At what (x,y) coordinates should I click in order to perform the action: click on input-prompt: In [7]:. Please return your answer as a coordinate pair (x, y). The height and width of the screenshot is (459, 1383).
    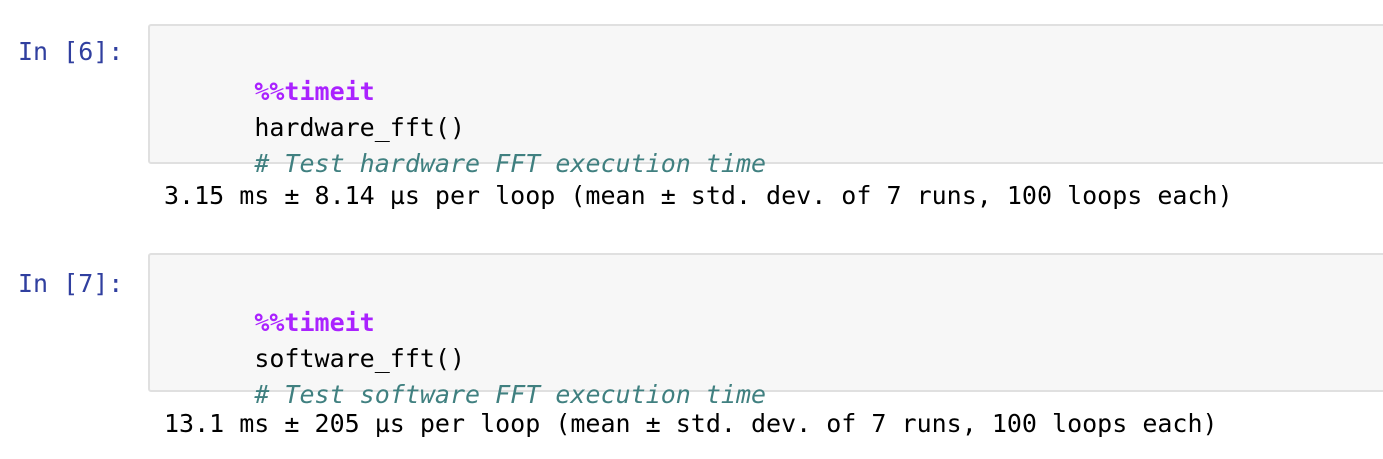
    Looking at the image, I should click on (71, 283).